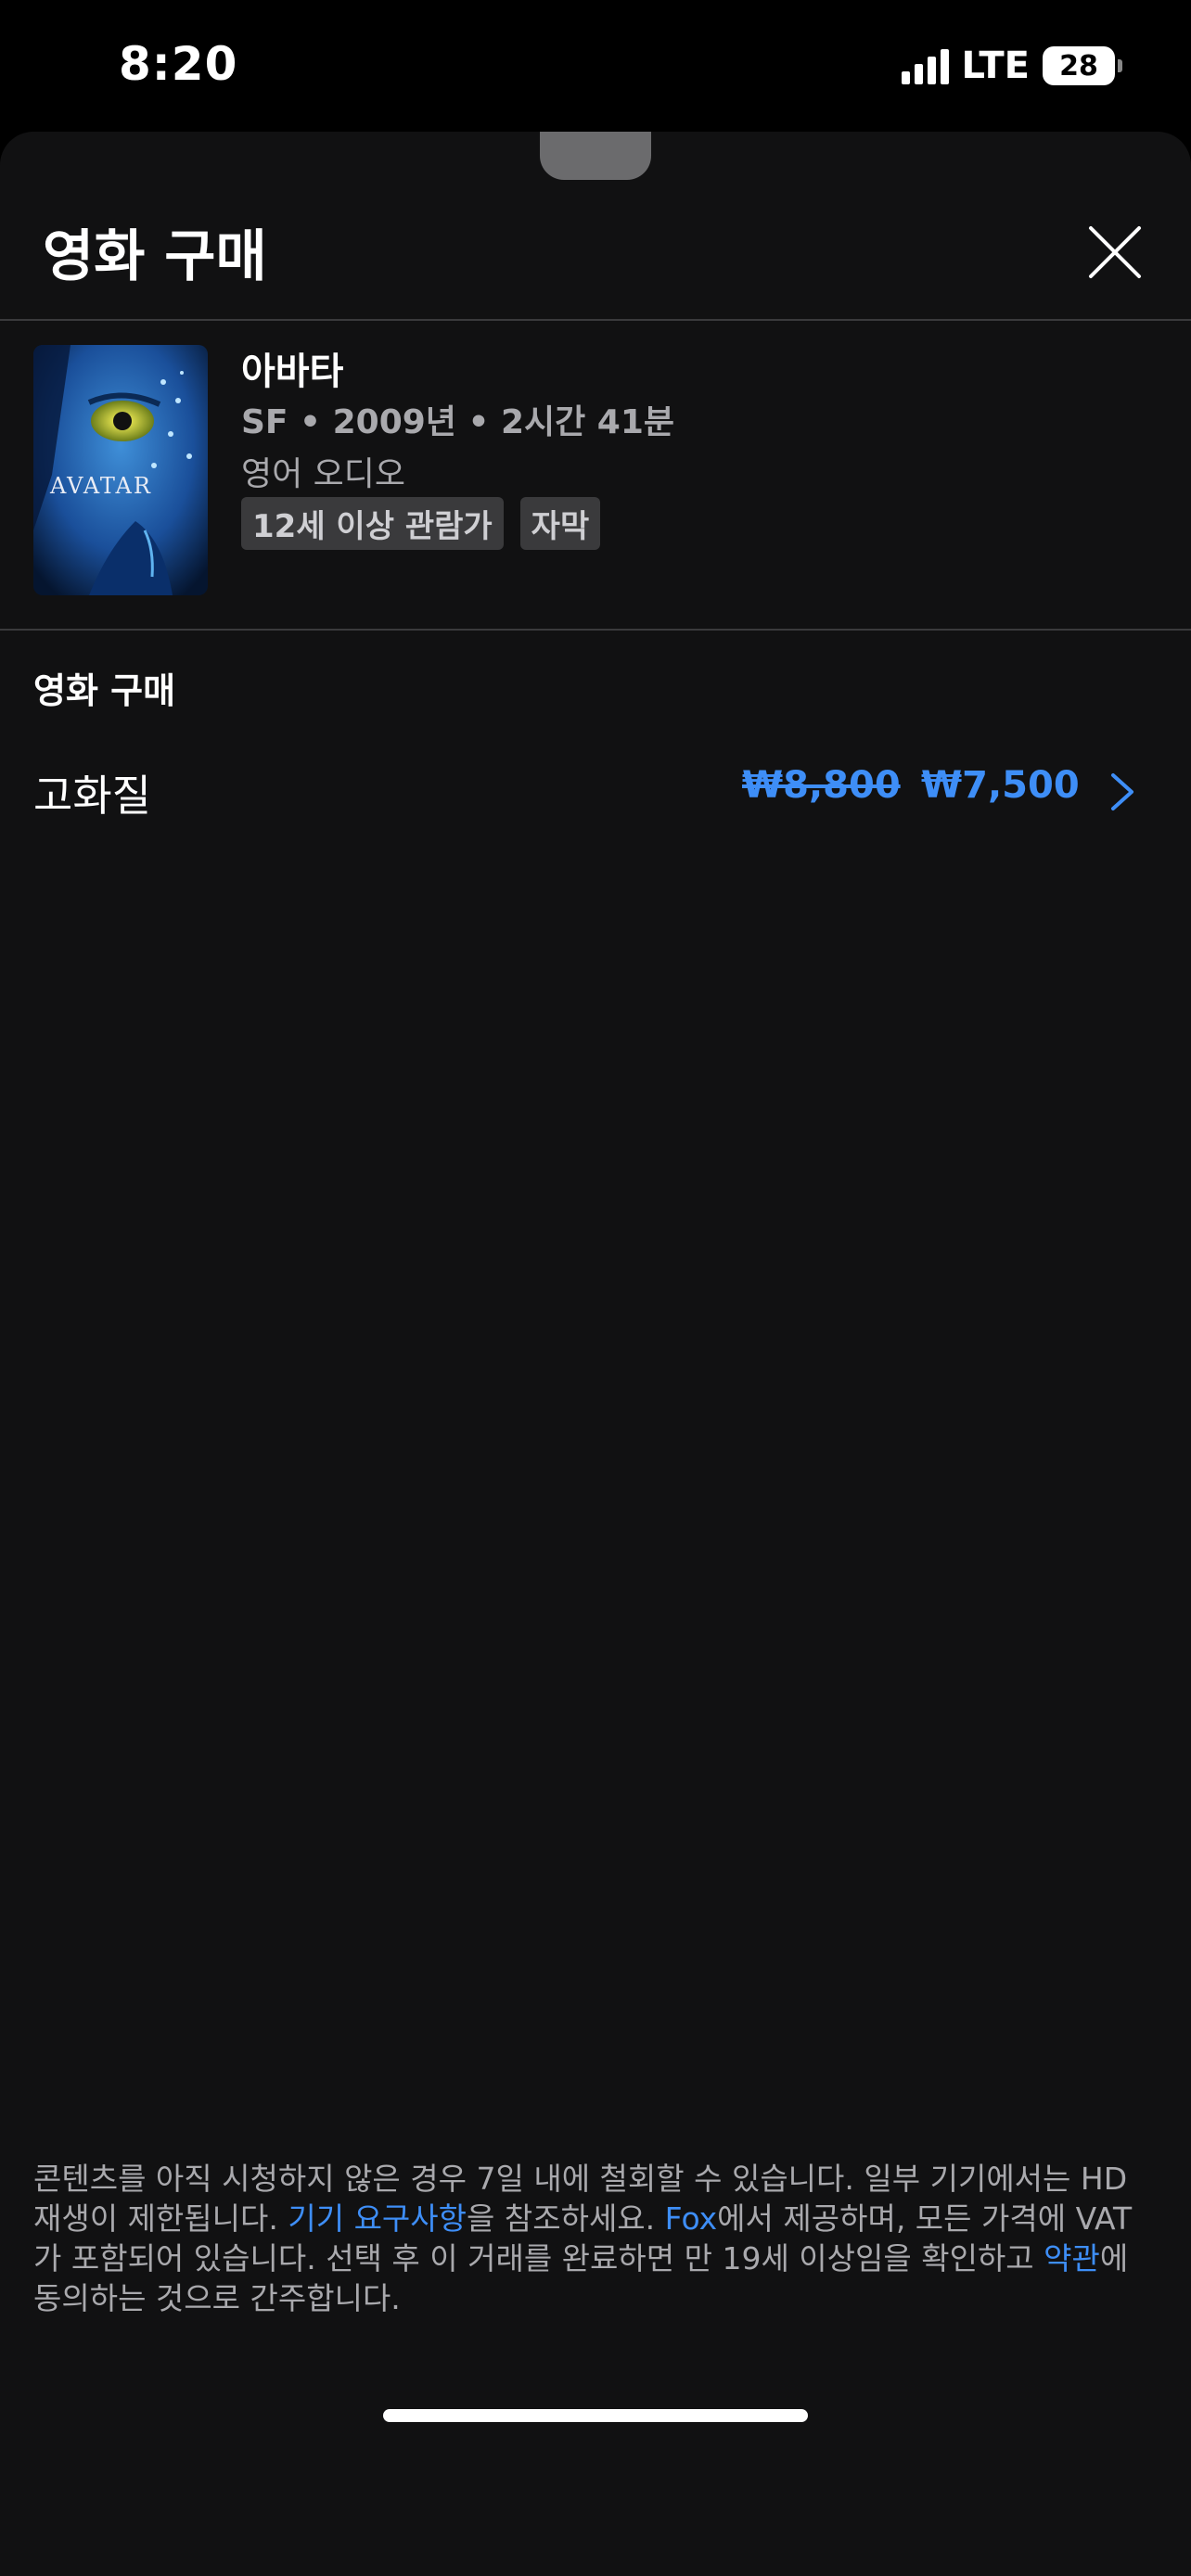 This screenshot has height=2576, width=1191. I want to click on sale-price: ₩7,500, so click(1000, 786).